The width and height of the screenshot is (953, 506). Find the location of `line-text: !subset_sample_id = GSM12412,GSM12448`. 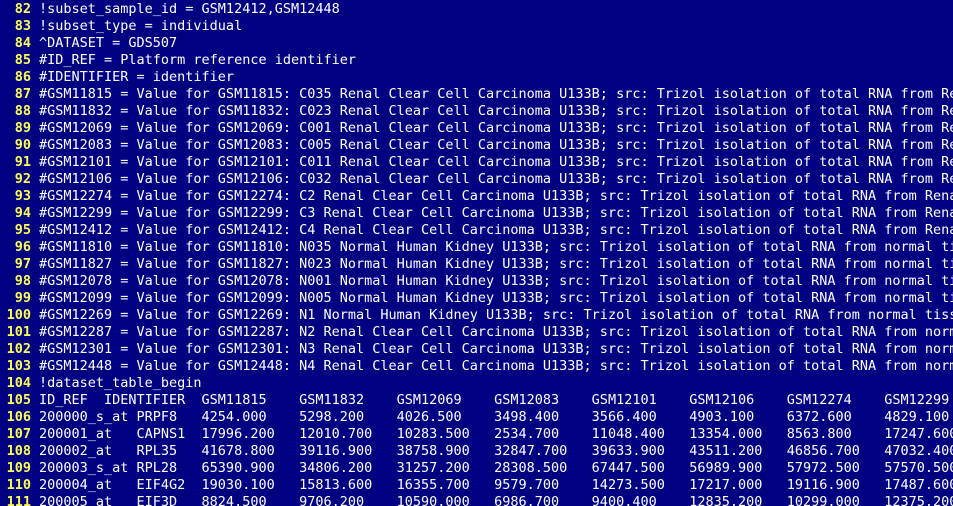

line-text: !subset_sample_id = GSM12412,GSM12448 is located at coordinates (189, 9).